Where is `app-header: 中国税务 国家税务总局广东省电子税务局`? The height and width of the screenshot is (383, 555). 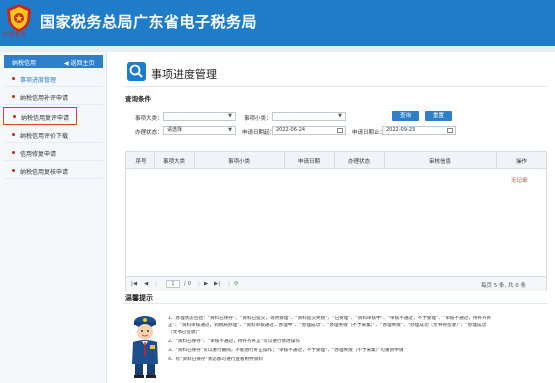 app-header: 中国税务 国家税务总局广东省电子税务局 is located at coordinates (277, 23).